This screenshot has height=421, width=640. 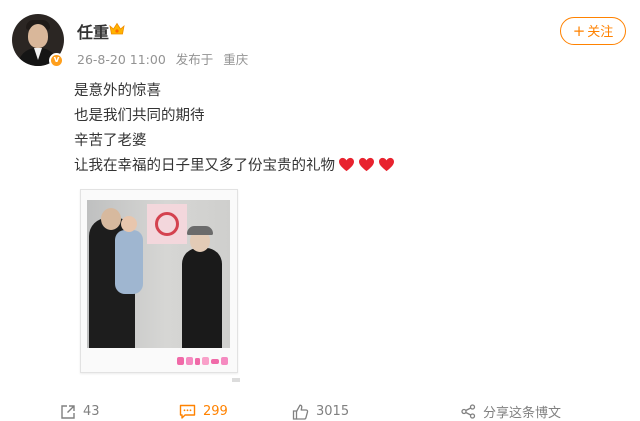 What do you see at coordinates (38, 36) in the screenshot?
I see `avatar-face` at bounding box center [38, 36].